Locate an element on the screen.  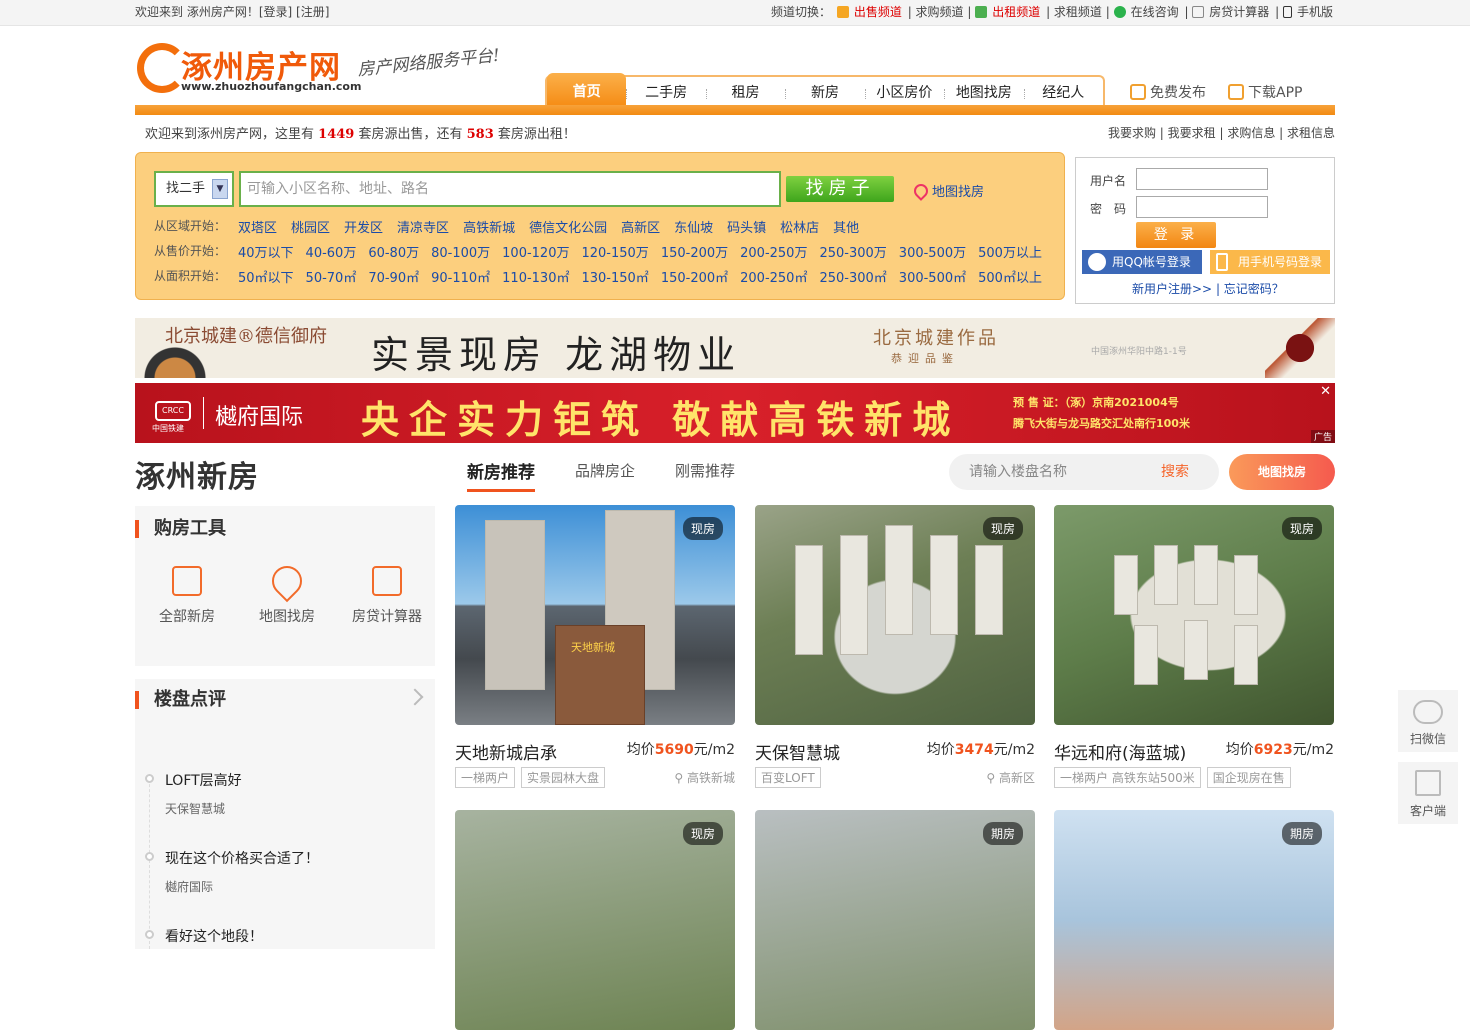
filter-size-item: 50㎡以下 is located at coordinates (266, 276).